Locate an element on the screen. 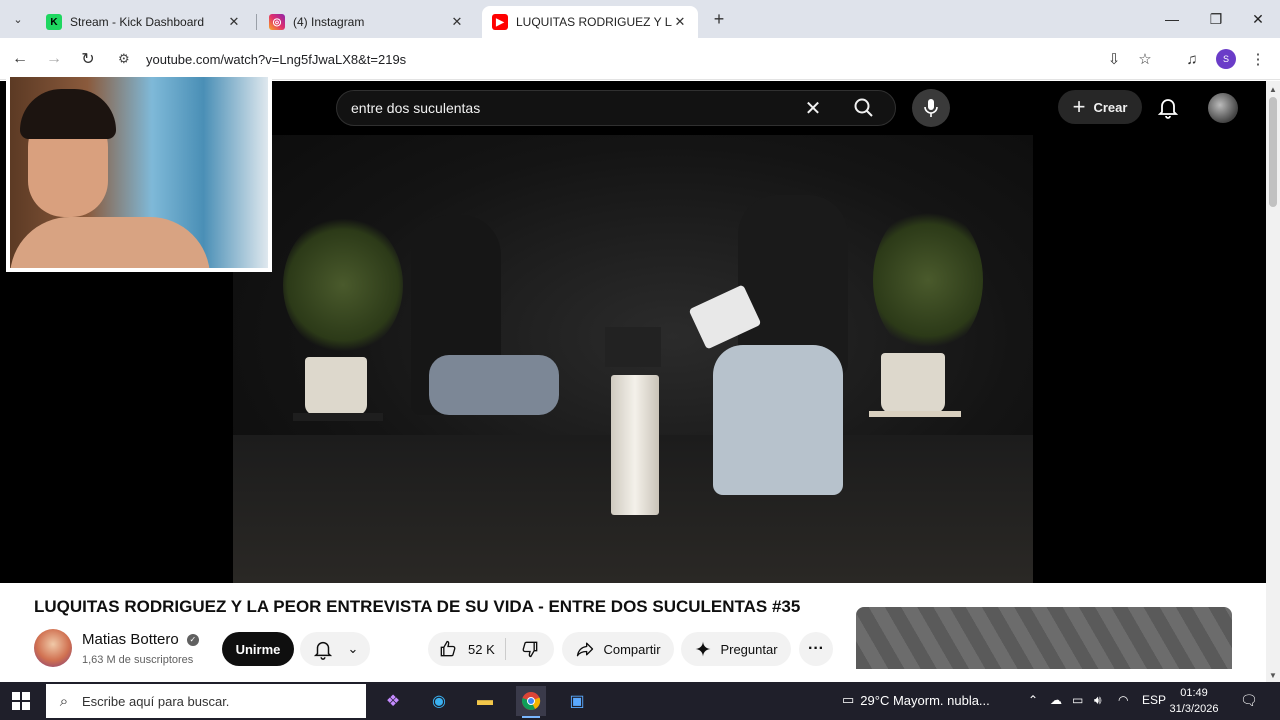  wifi-icon: ◠ is located at coordinates (1123, 700).